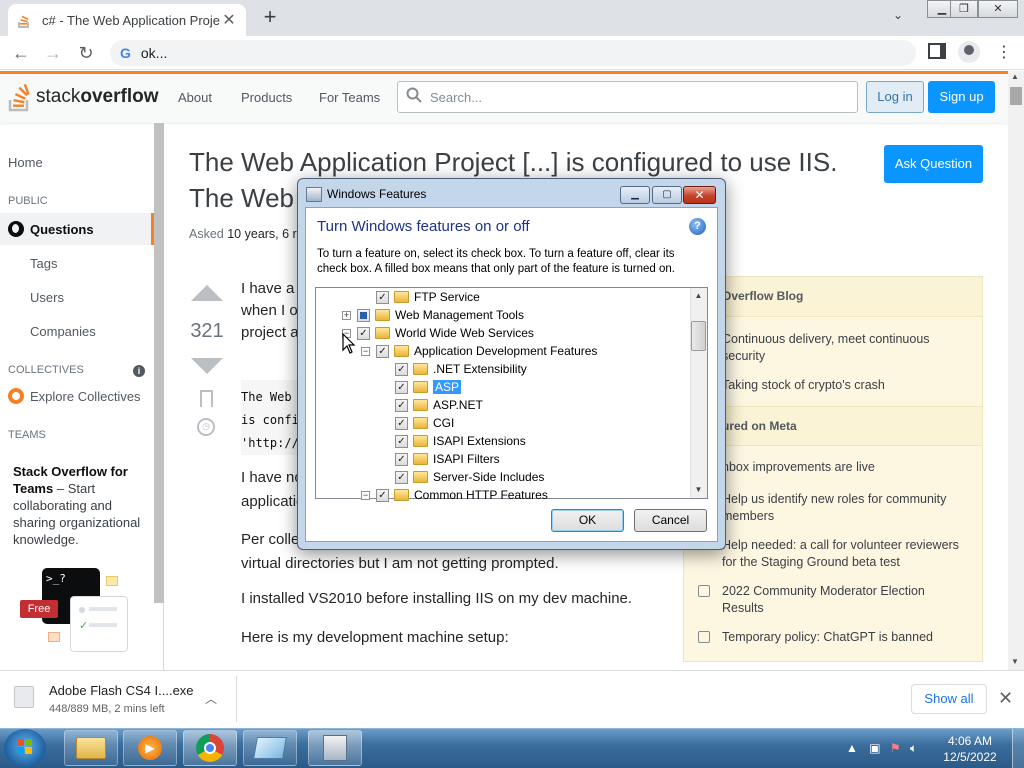 The width and height of the screenshot is (1024, 768). I want to click on feature-row: + Web Management Tools, so click(433, 315).